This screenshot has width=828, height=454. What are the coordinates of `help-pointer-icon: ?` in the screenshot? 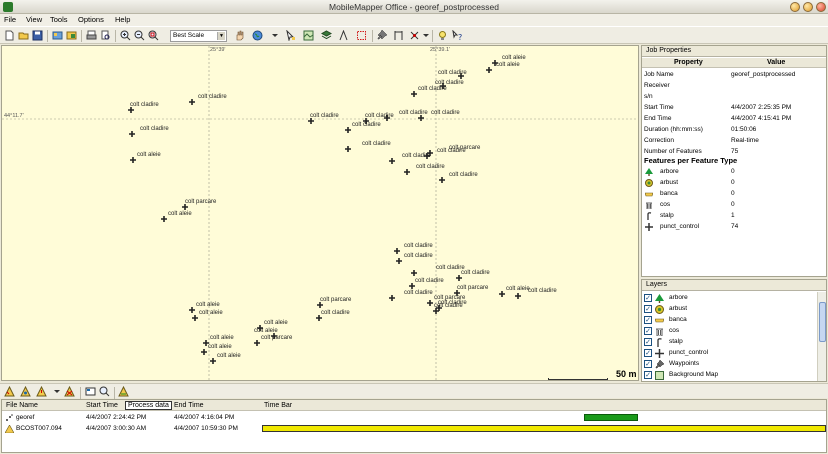 It's located at (457, 35).